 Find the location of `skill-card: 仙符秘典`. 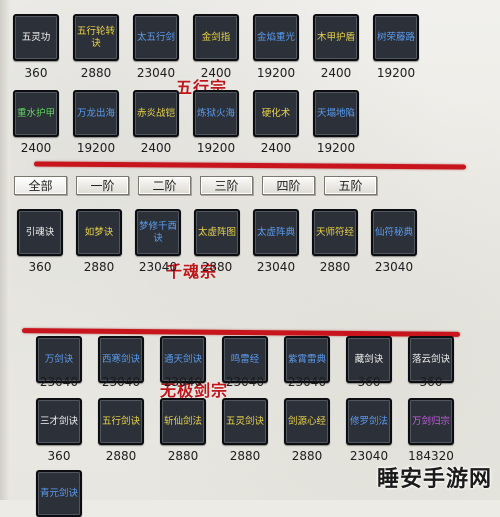

skill-card: 仙符秘典 is located at coordinates (394, 232).